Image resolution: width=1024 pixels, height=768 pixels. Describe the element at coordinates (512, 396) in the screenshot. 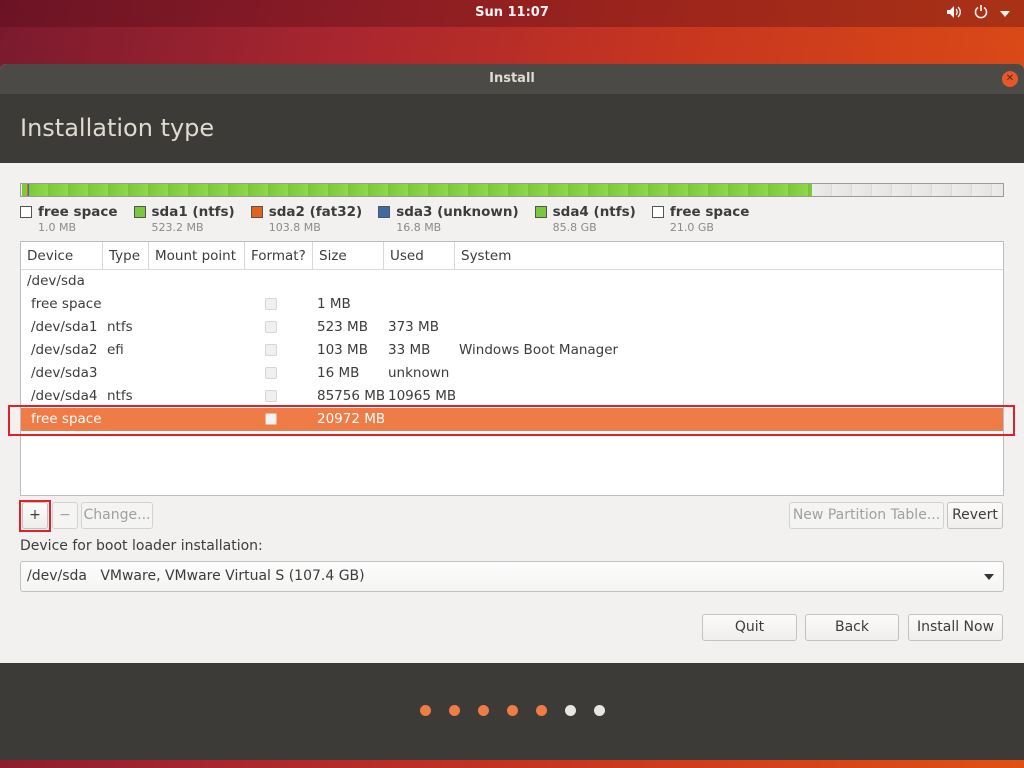

I see `table-row: /dev/sda4 ntfs 85756 MB 10965 MB` at that location.